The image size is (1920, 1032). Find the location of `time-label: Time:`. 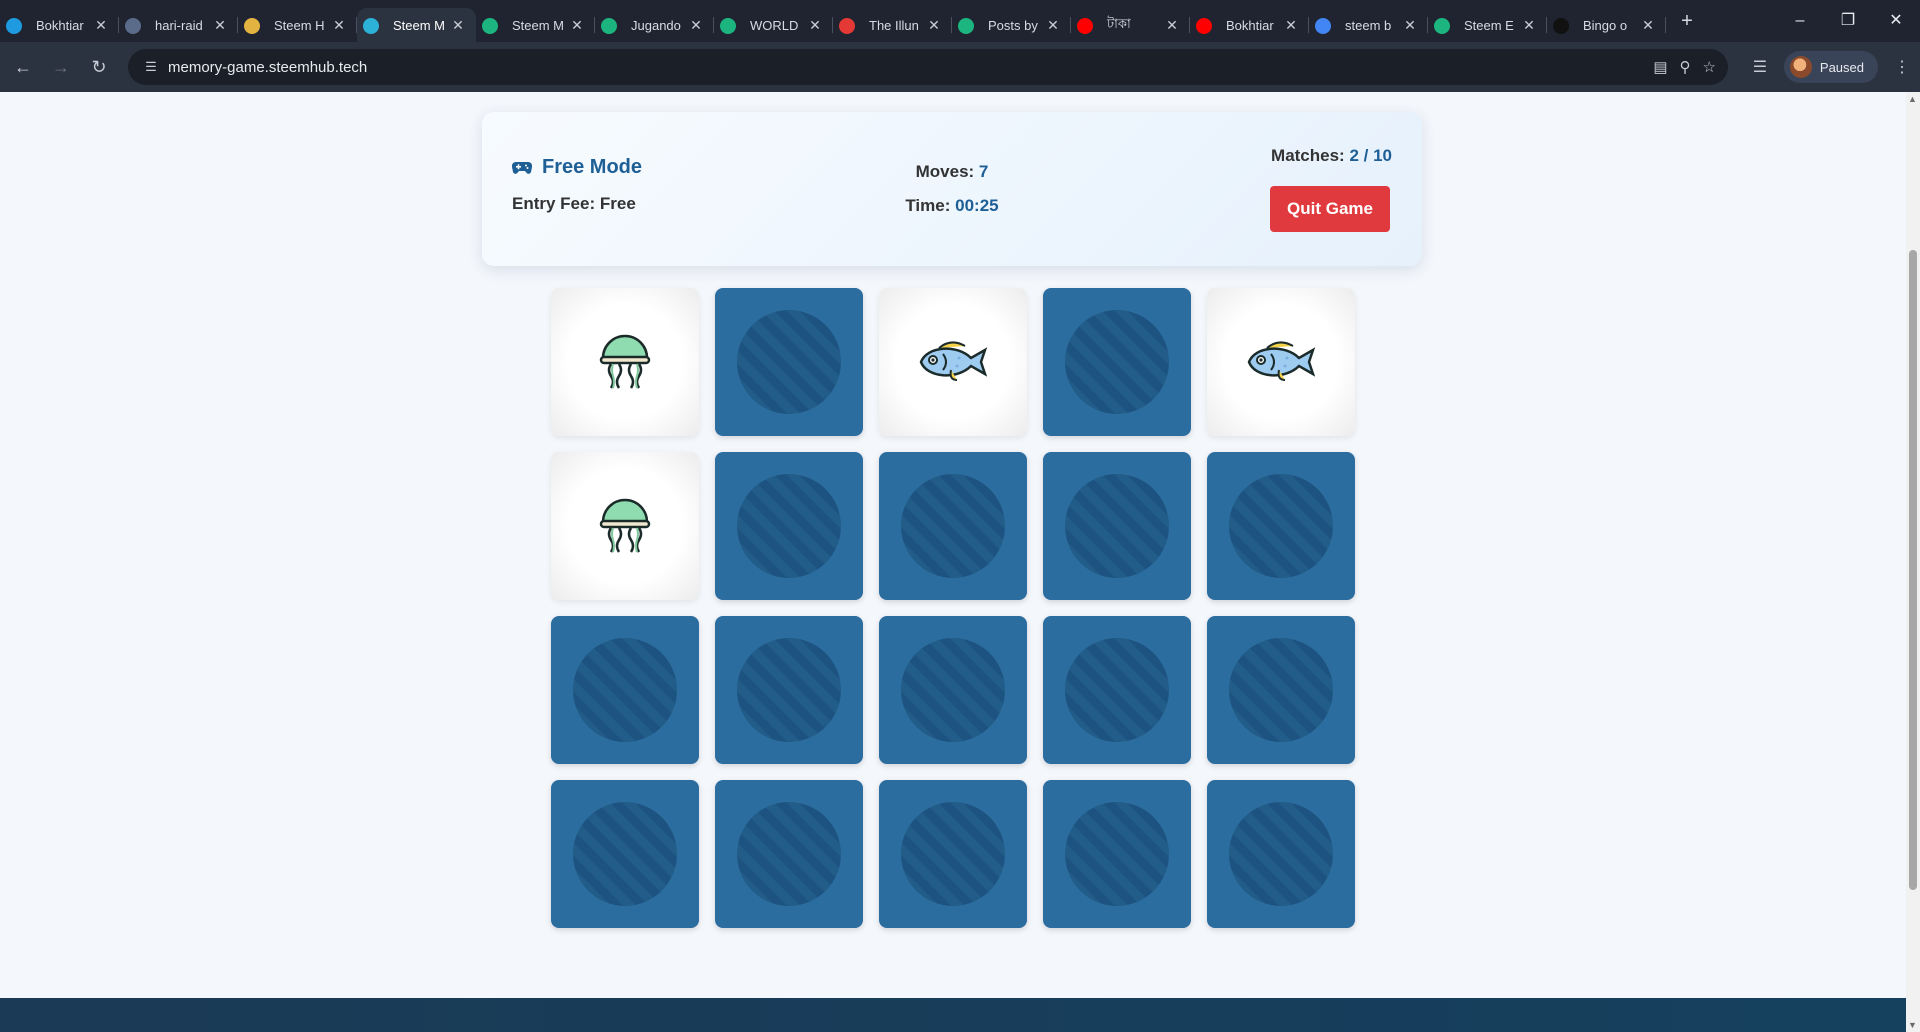

time-label: Time: is located at coordinates (928, 205).